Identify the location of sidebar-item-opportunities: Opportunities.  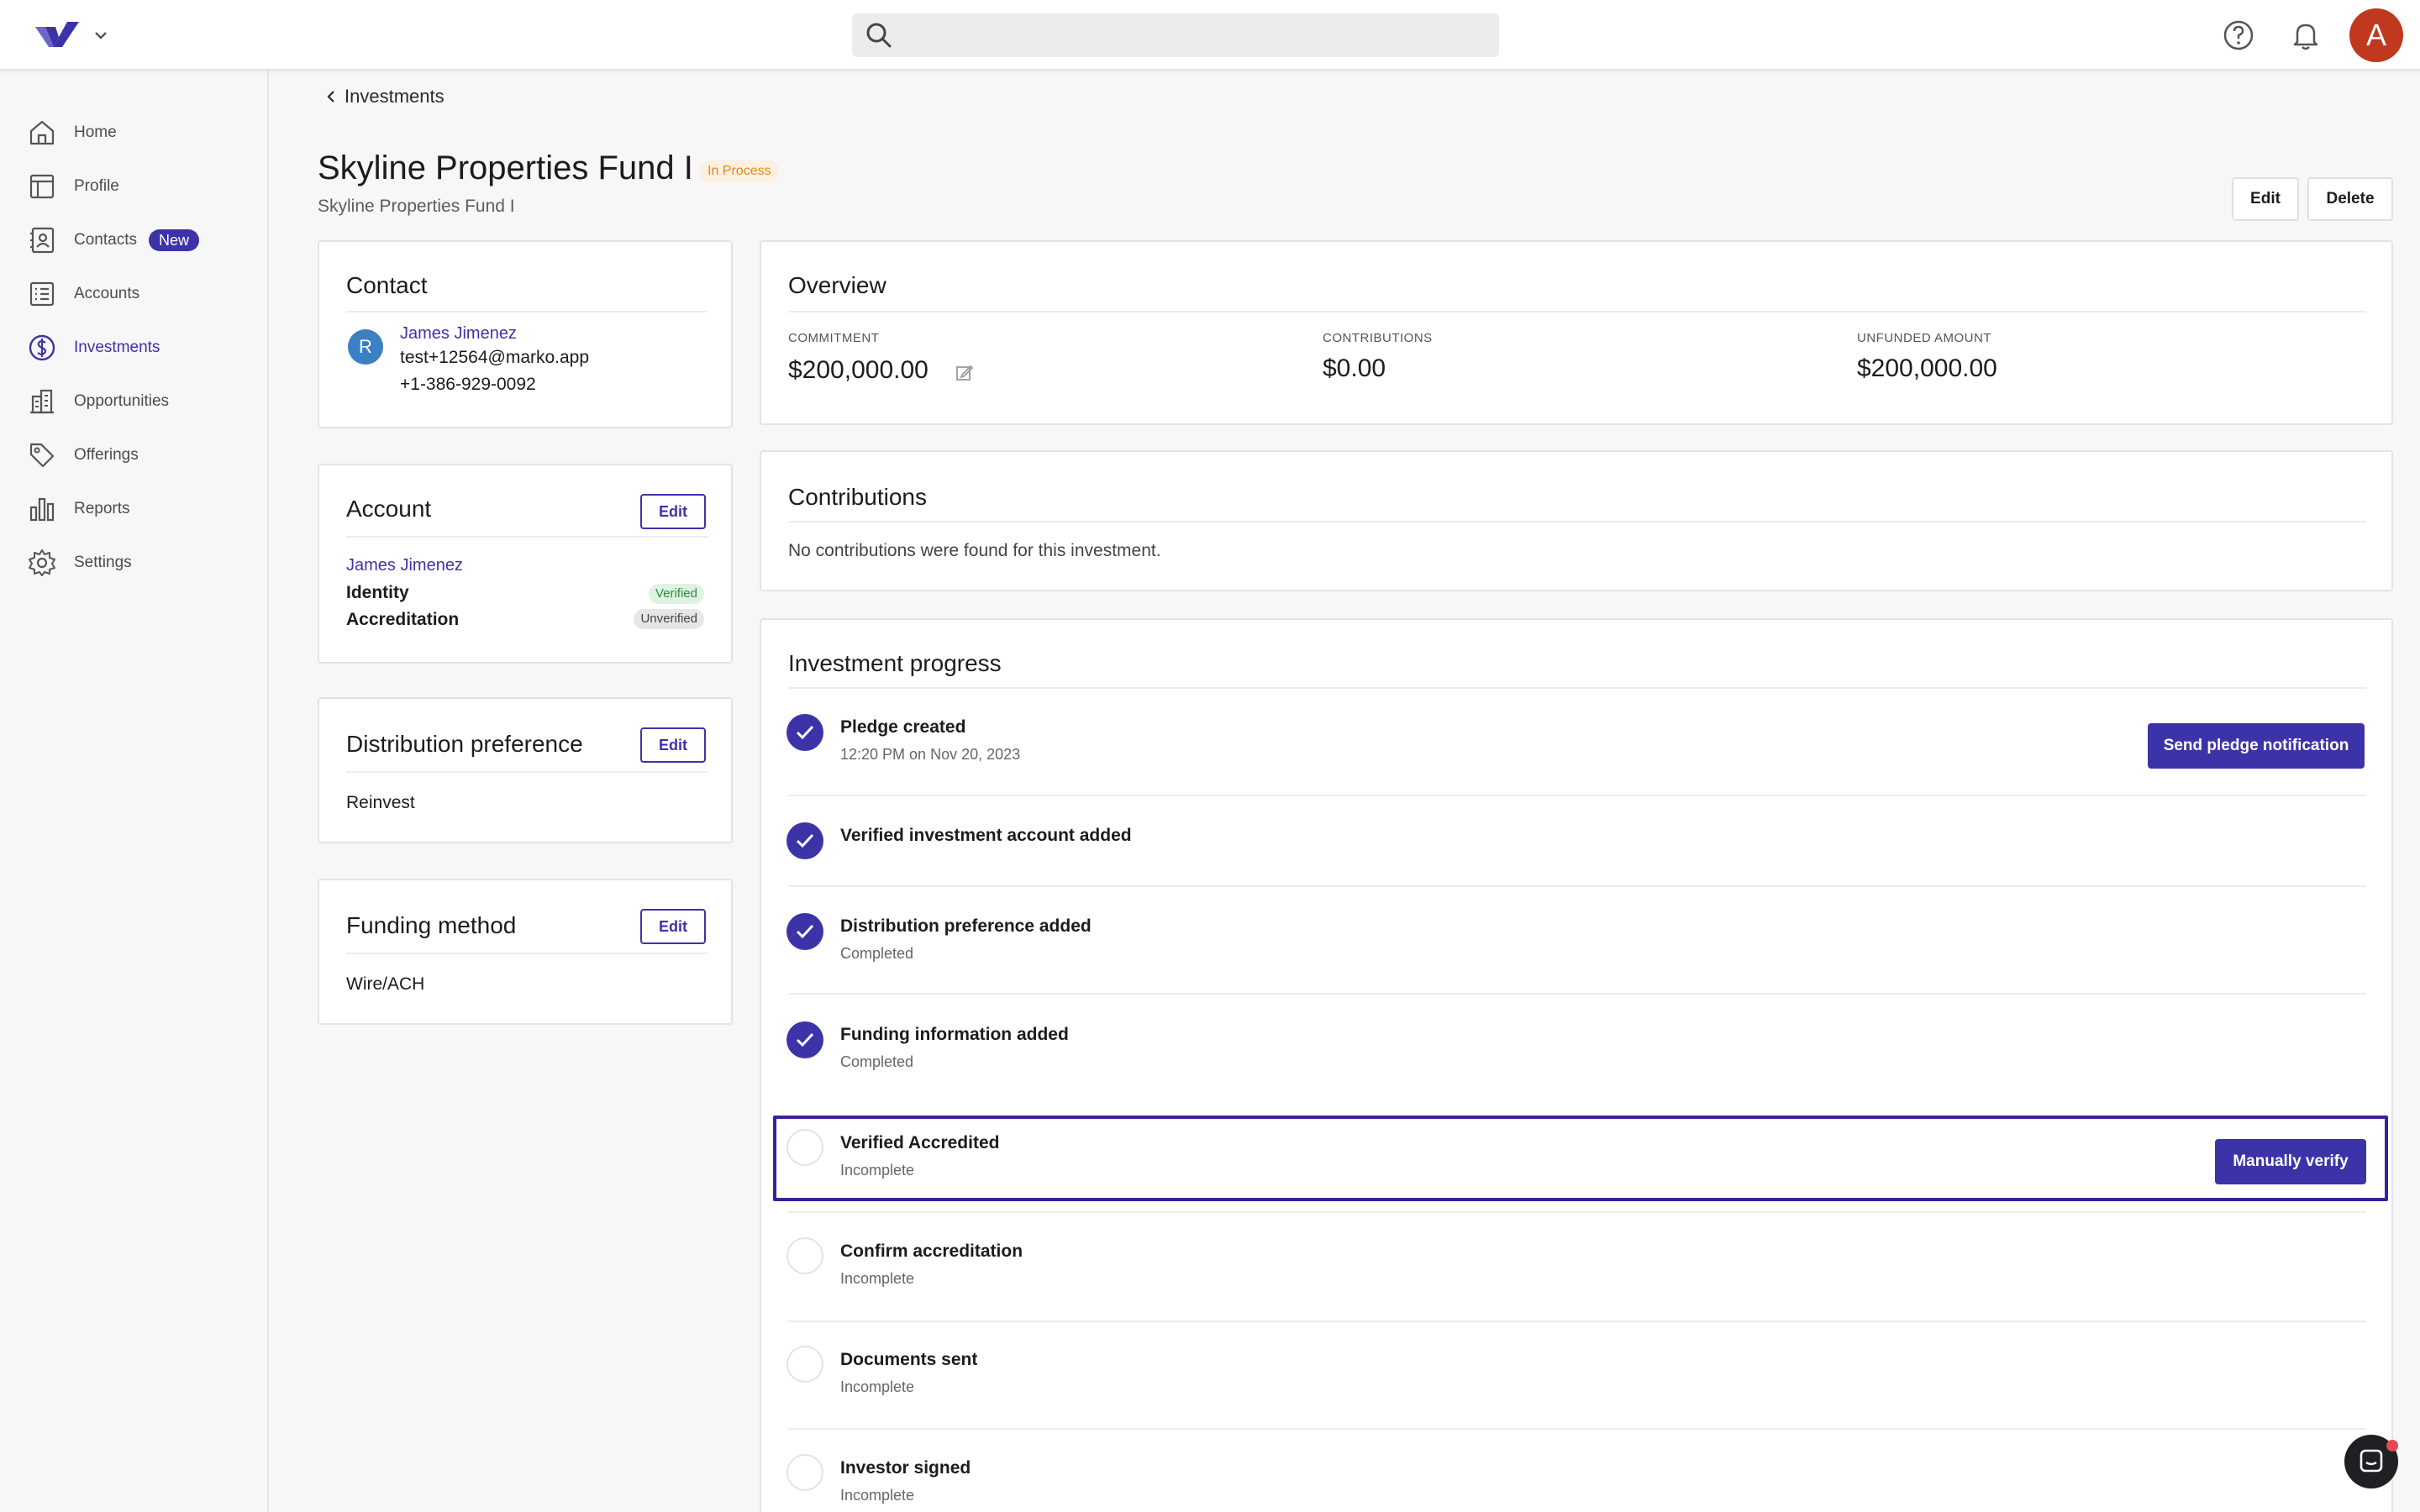
(144, 401).